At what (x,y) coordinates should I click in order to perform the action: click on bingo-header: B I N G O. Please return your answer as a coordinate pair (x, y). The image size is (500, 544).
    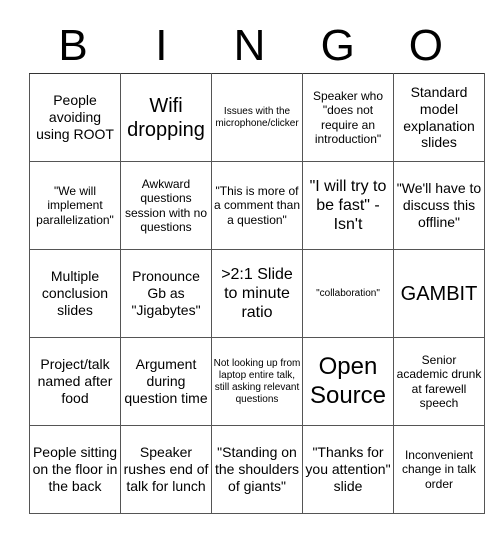
    Looking at the image, I should click on (249, 46).